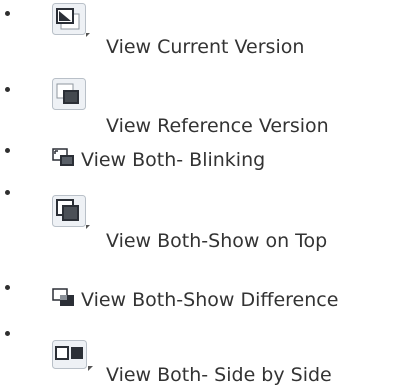  I want to click on list-item: View Both- Blinking, so click(202, 160).